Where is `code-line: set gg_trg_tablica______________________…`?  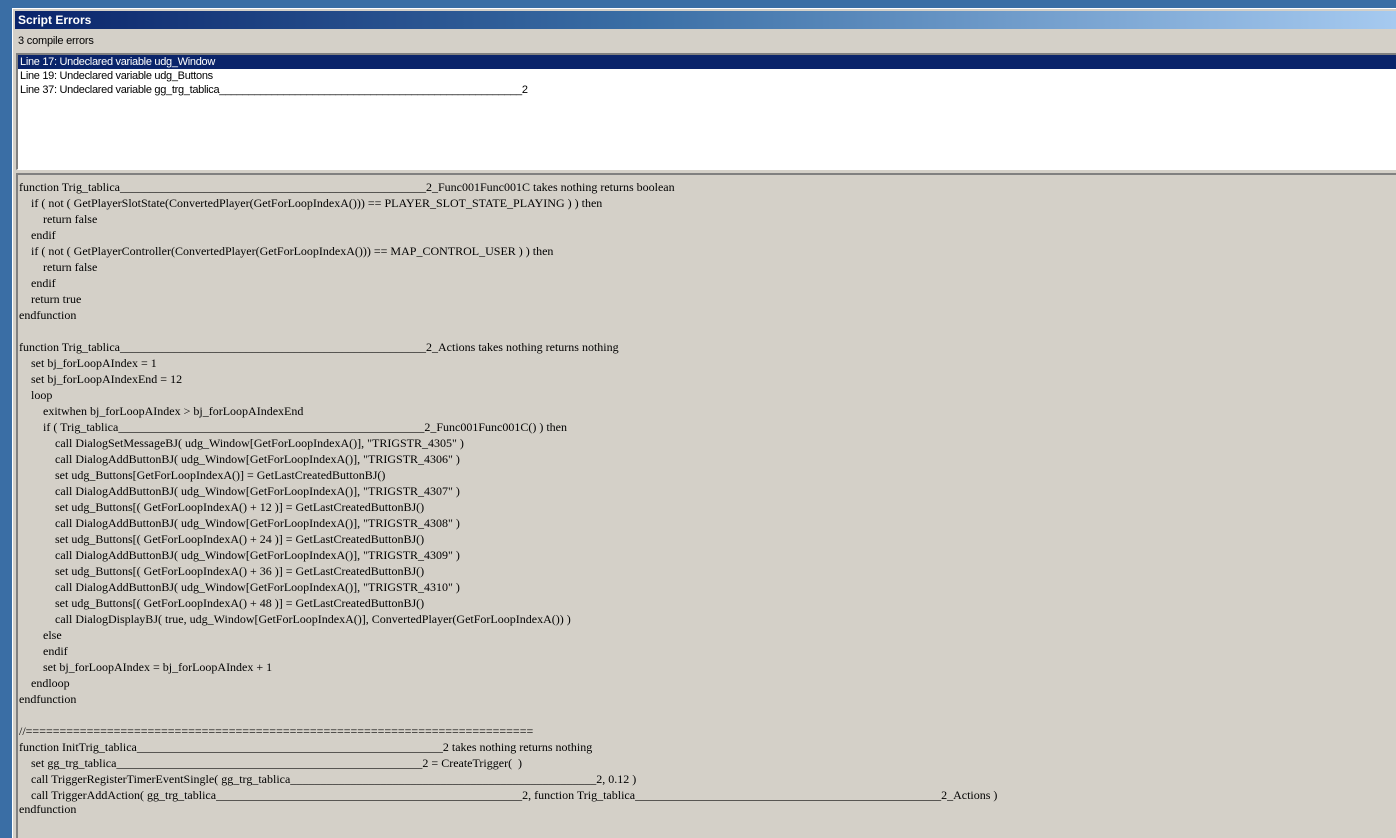
code-line: set gg_trg_tablica______________________… is located at coordinates (271, 763).